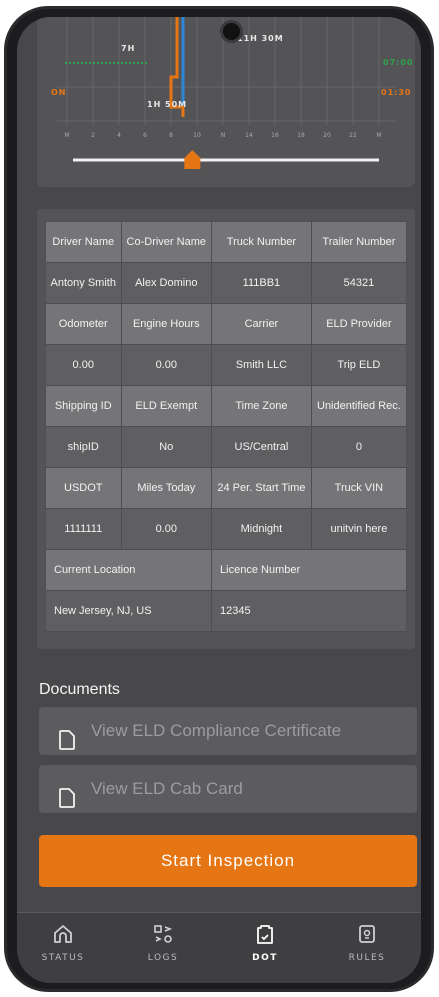  I want to click on hdr-co-driver-name: Co-Driver Name, so click(166, 242).